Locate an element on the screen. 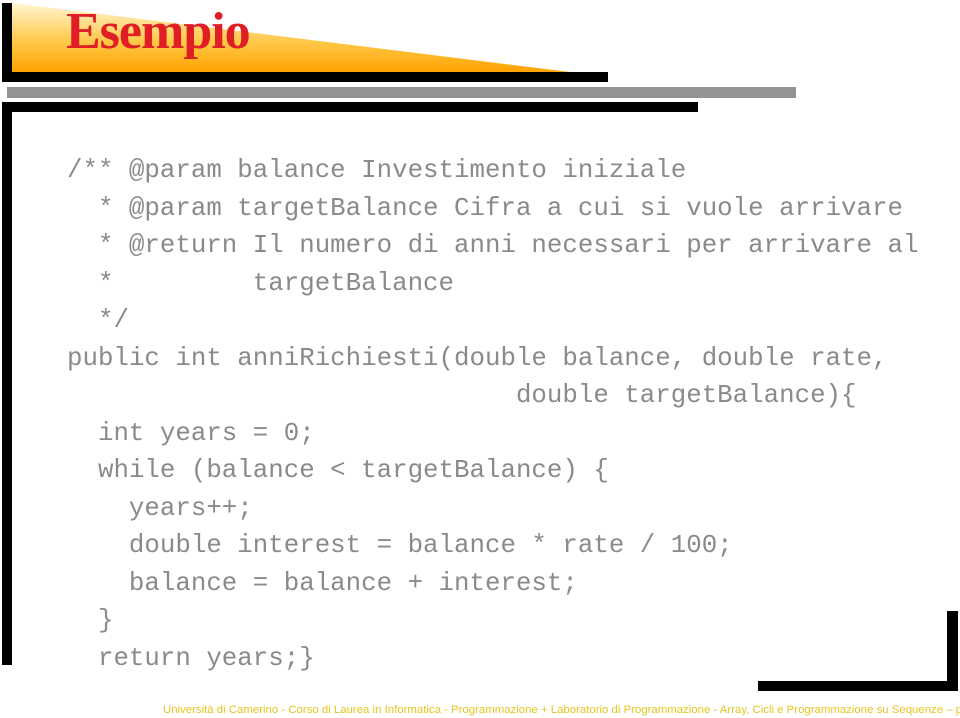 Image resolution: width=960 pixels, height=718 pixels. code-line: * targetBalance is located at coordinates (261, 283).